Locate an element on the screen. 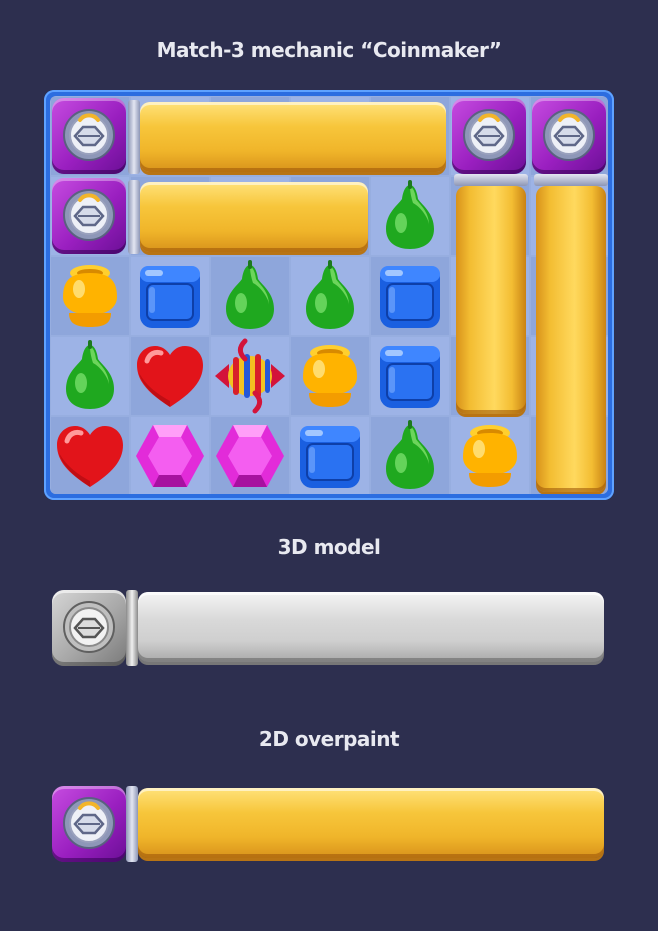  striped-candy-icon is located at coordinates (250, 376).